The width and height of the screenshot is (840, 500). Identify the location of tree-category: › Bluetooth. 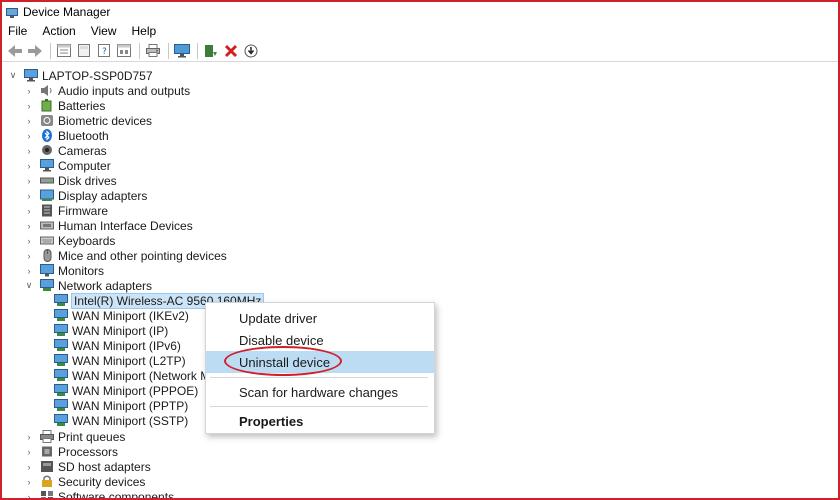
(66, 135).